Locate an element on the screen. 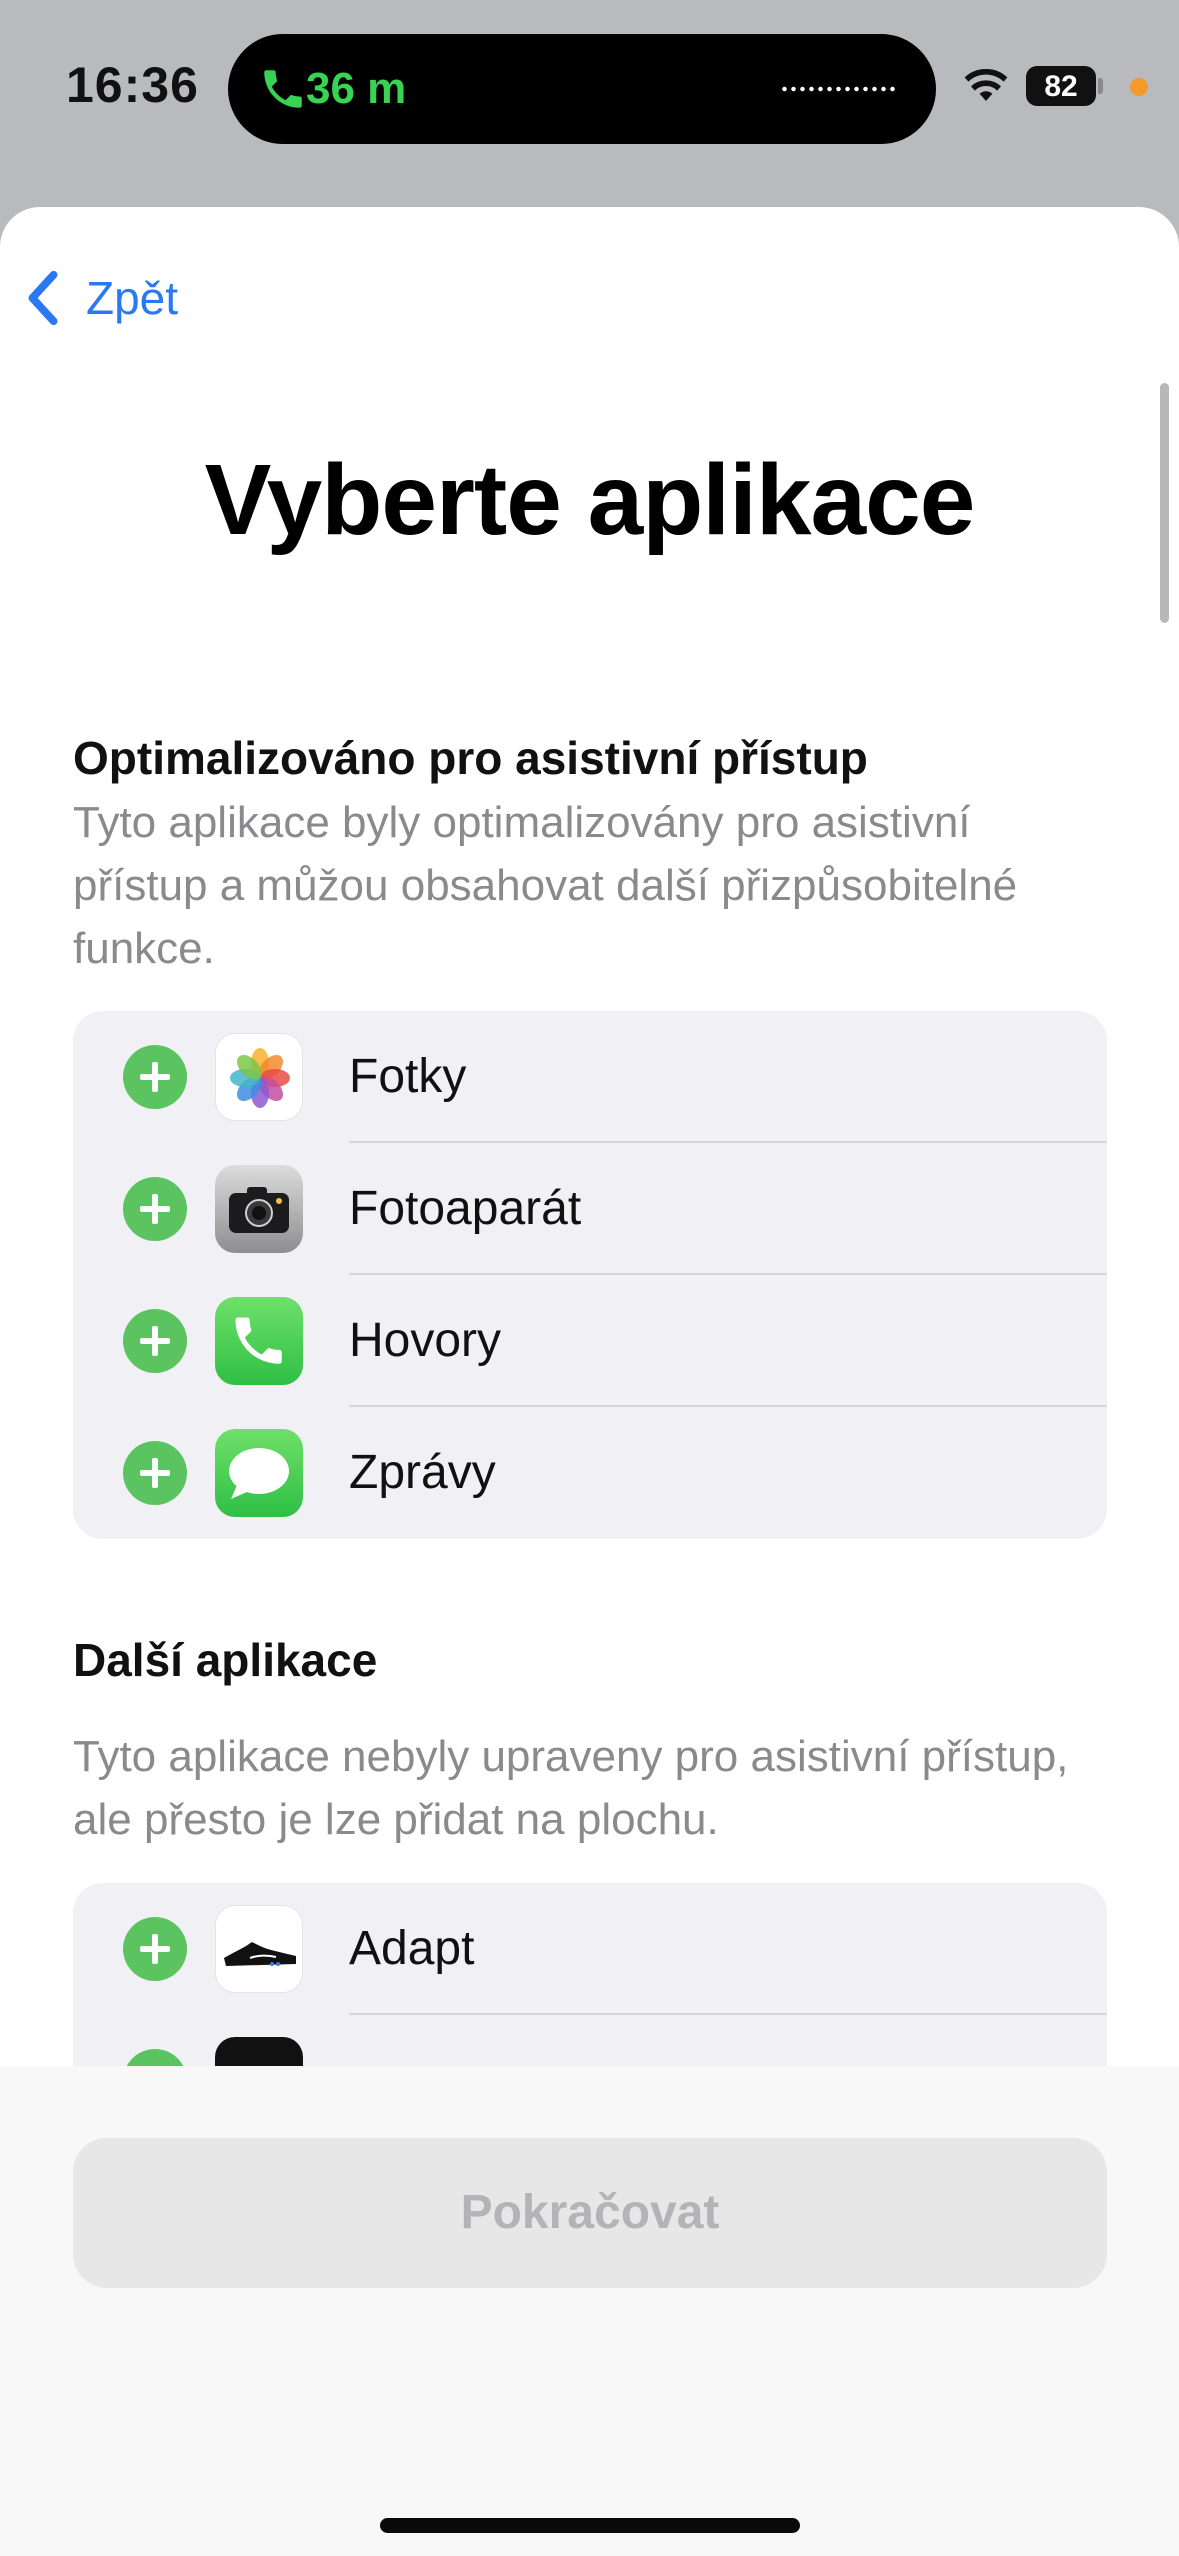 This screenshot has height=2556, width=1179. back-button: Zpět is located at coordinates (102, 298).